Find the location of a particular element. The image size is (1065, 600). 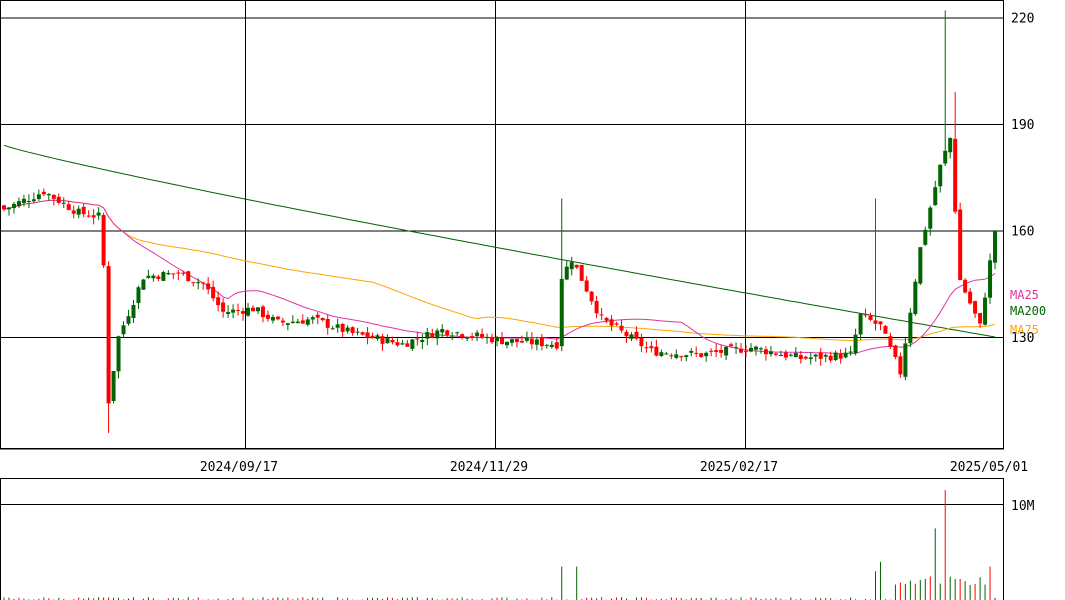

legend-ma200: MA200 is located at coordinates (1028, 311).